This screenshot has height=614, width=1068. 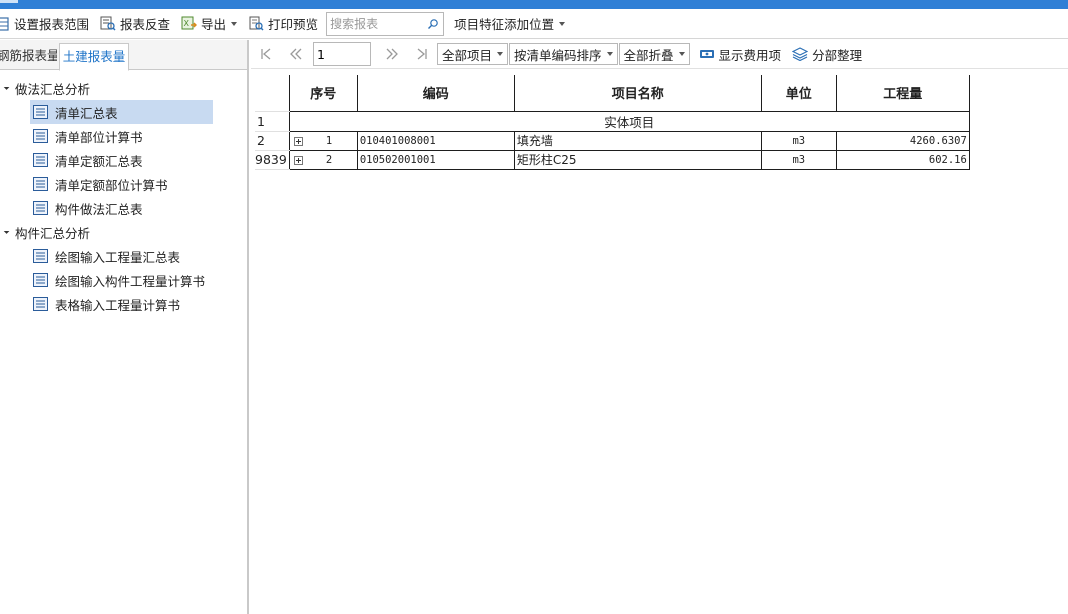 I want to click on report-type-tabs: 钢筋报表量 土建报表量, so click(x=123, y=55).